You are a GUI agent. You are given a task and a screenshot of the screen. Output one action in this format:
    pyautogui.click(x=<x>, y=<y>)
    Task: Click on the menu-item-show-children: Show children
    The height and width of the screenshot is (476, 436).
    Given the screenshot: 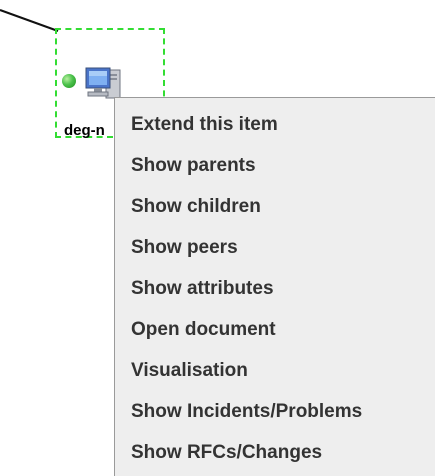 What is the action you would take?
    pyautogui.click(x=275, y=206)
    